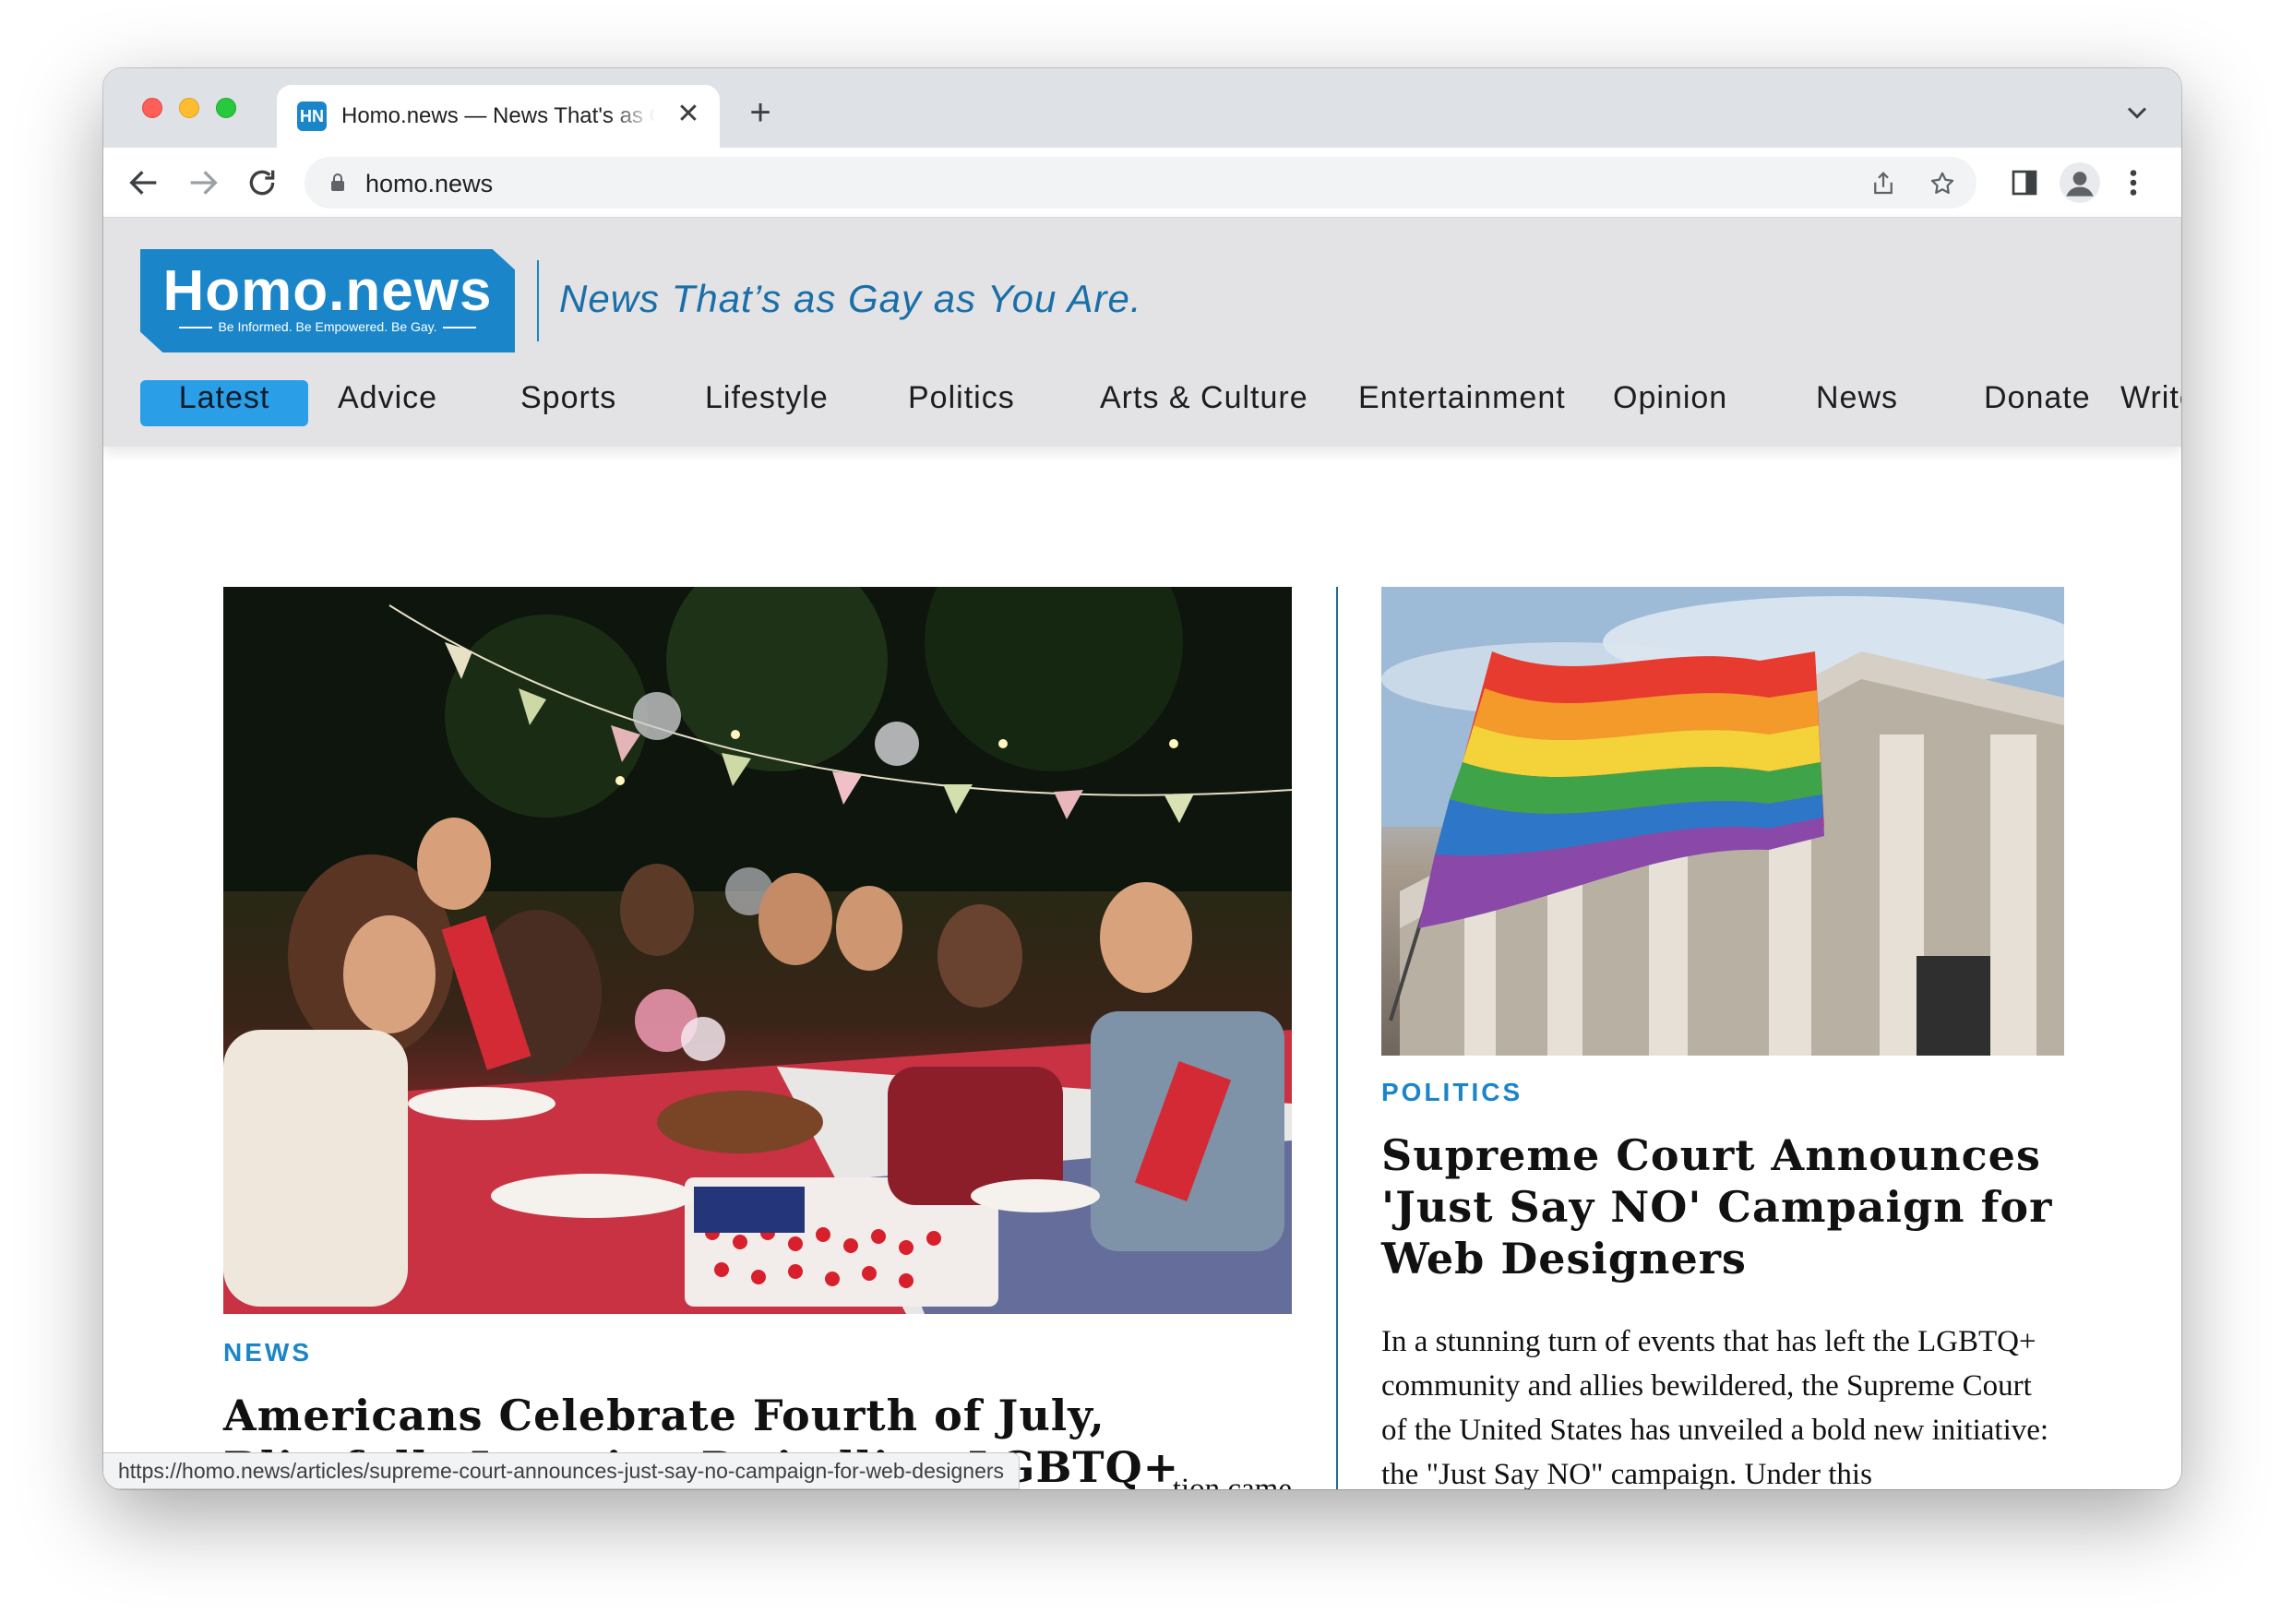  What do you see at coordinates (327, 326) in the screenshot?
I see `logo-tagline: Be Informed. Be Empowered. Be Gay.` at bounding box center [327, 326].